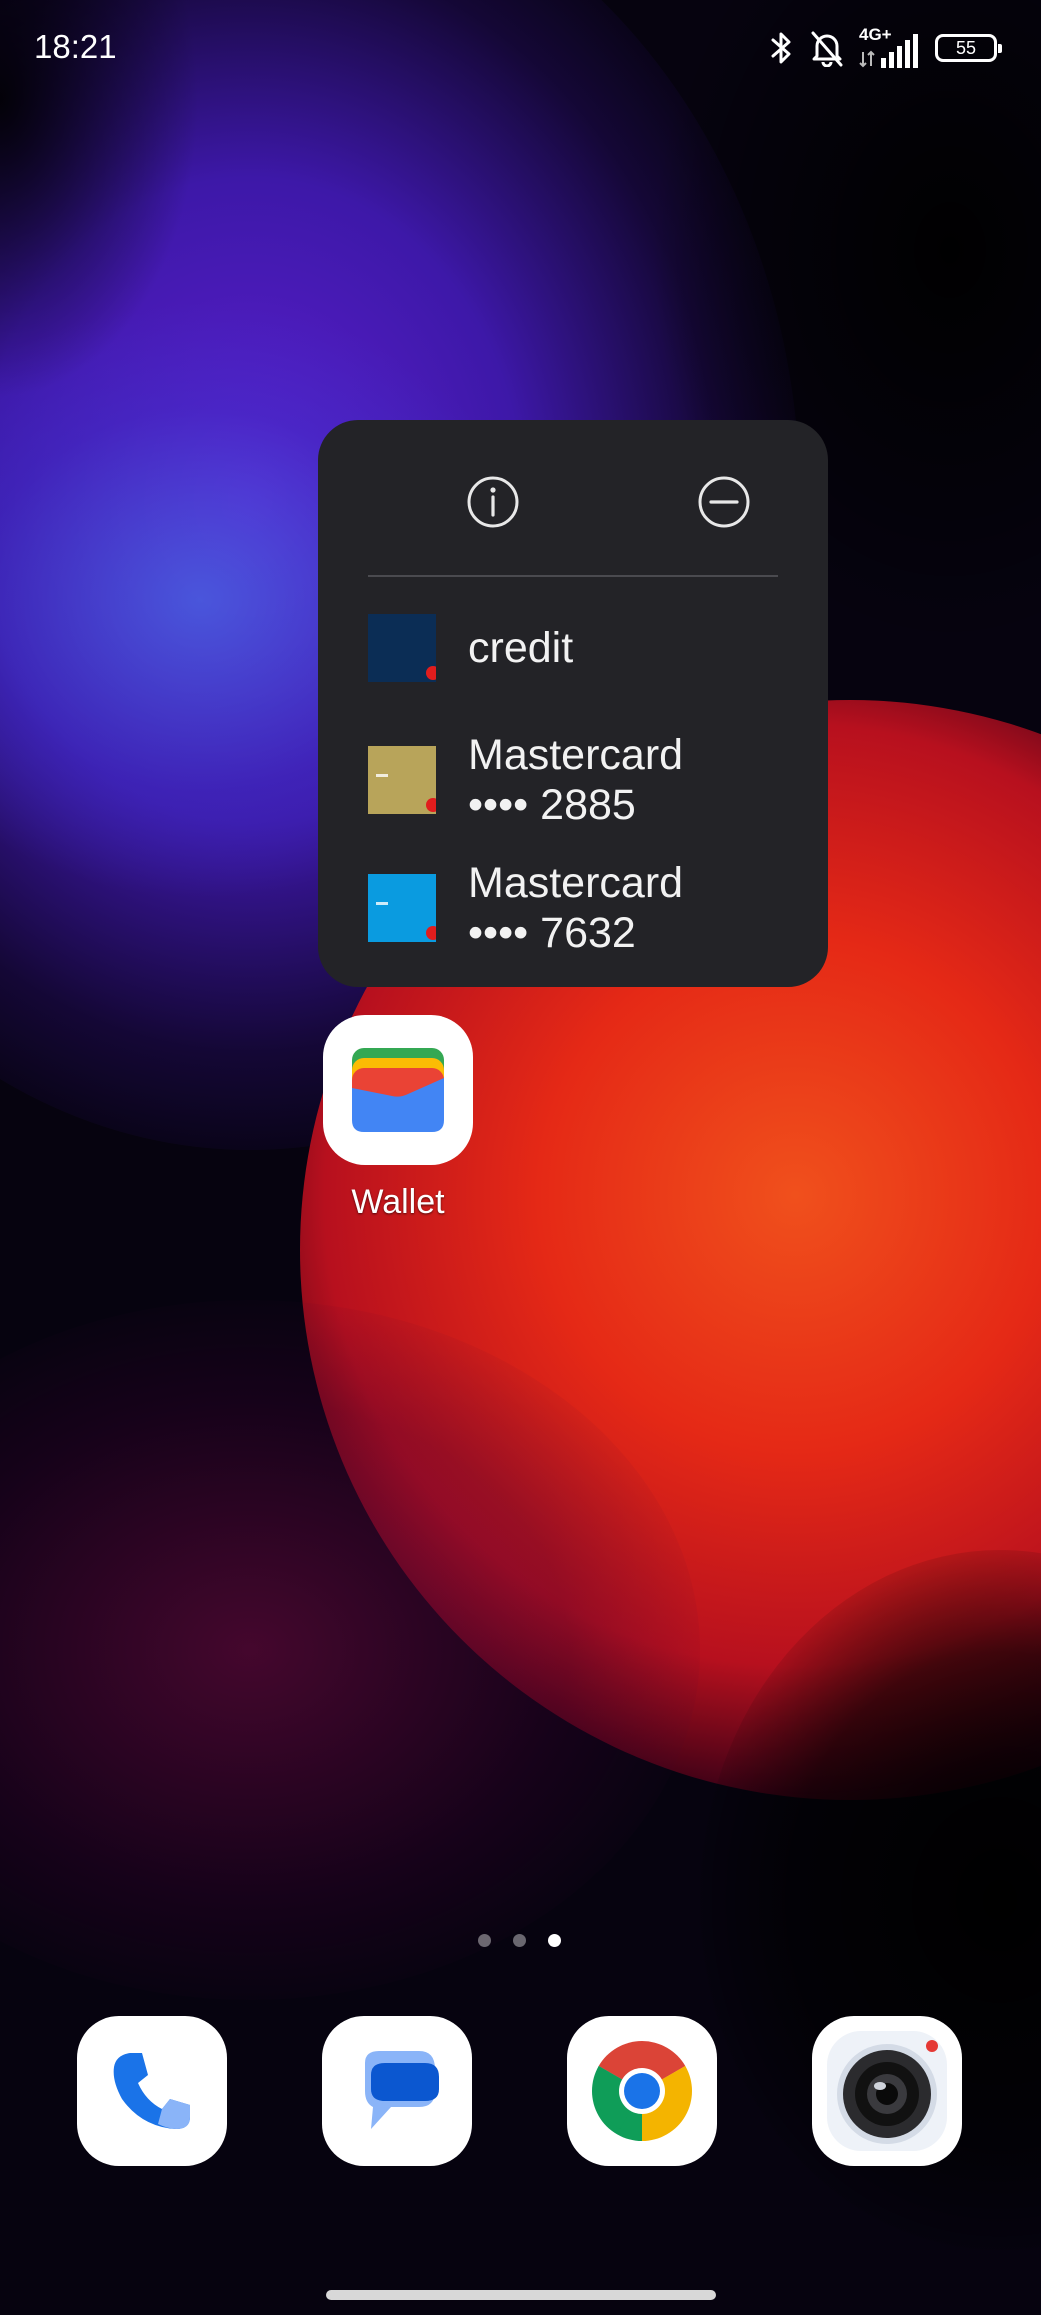  I want to click on wallet-icon, so click(398, 1090).